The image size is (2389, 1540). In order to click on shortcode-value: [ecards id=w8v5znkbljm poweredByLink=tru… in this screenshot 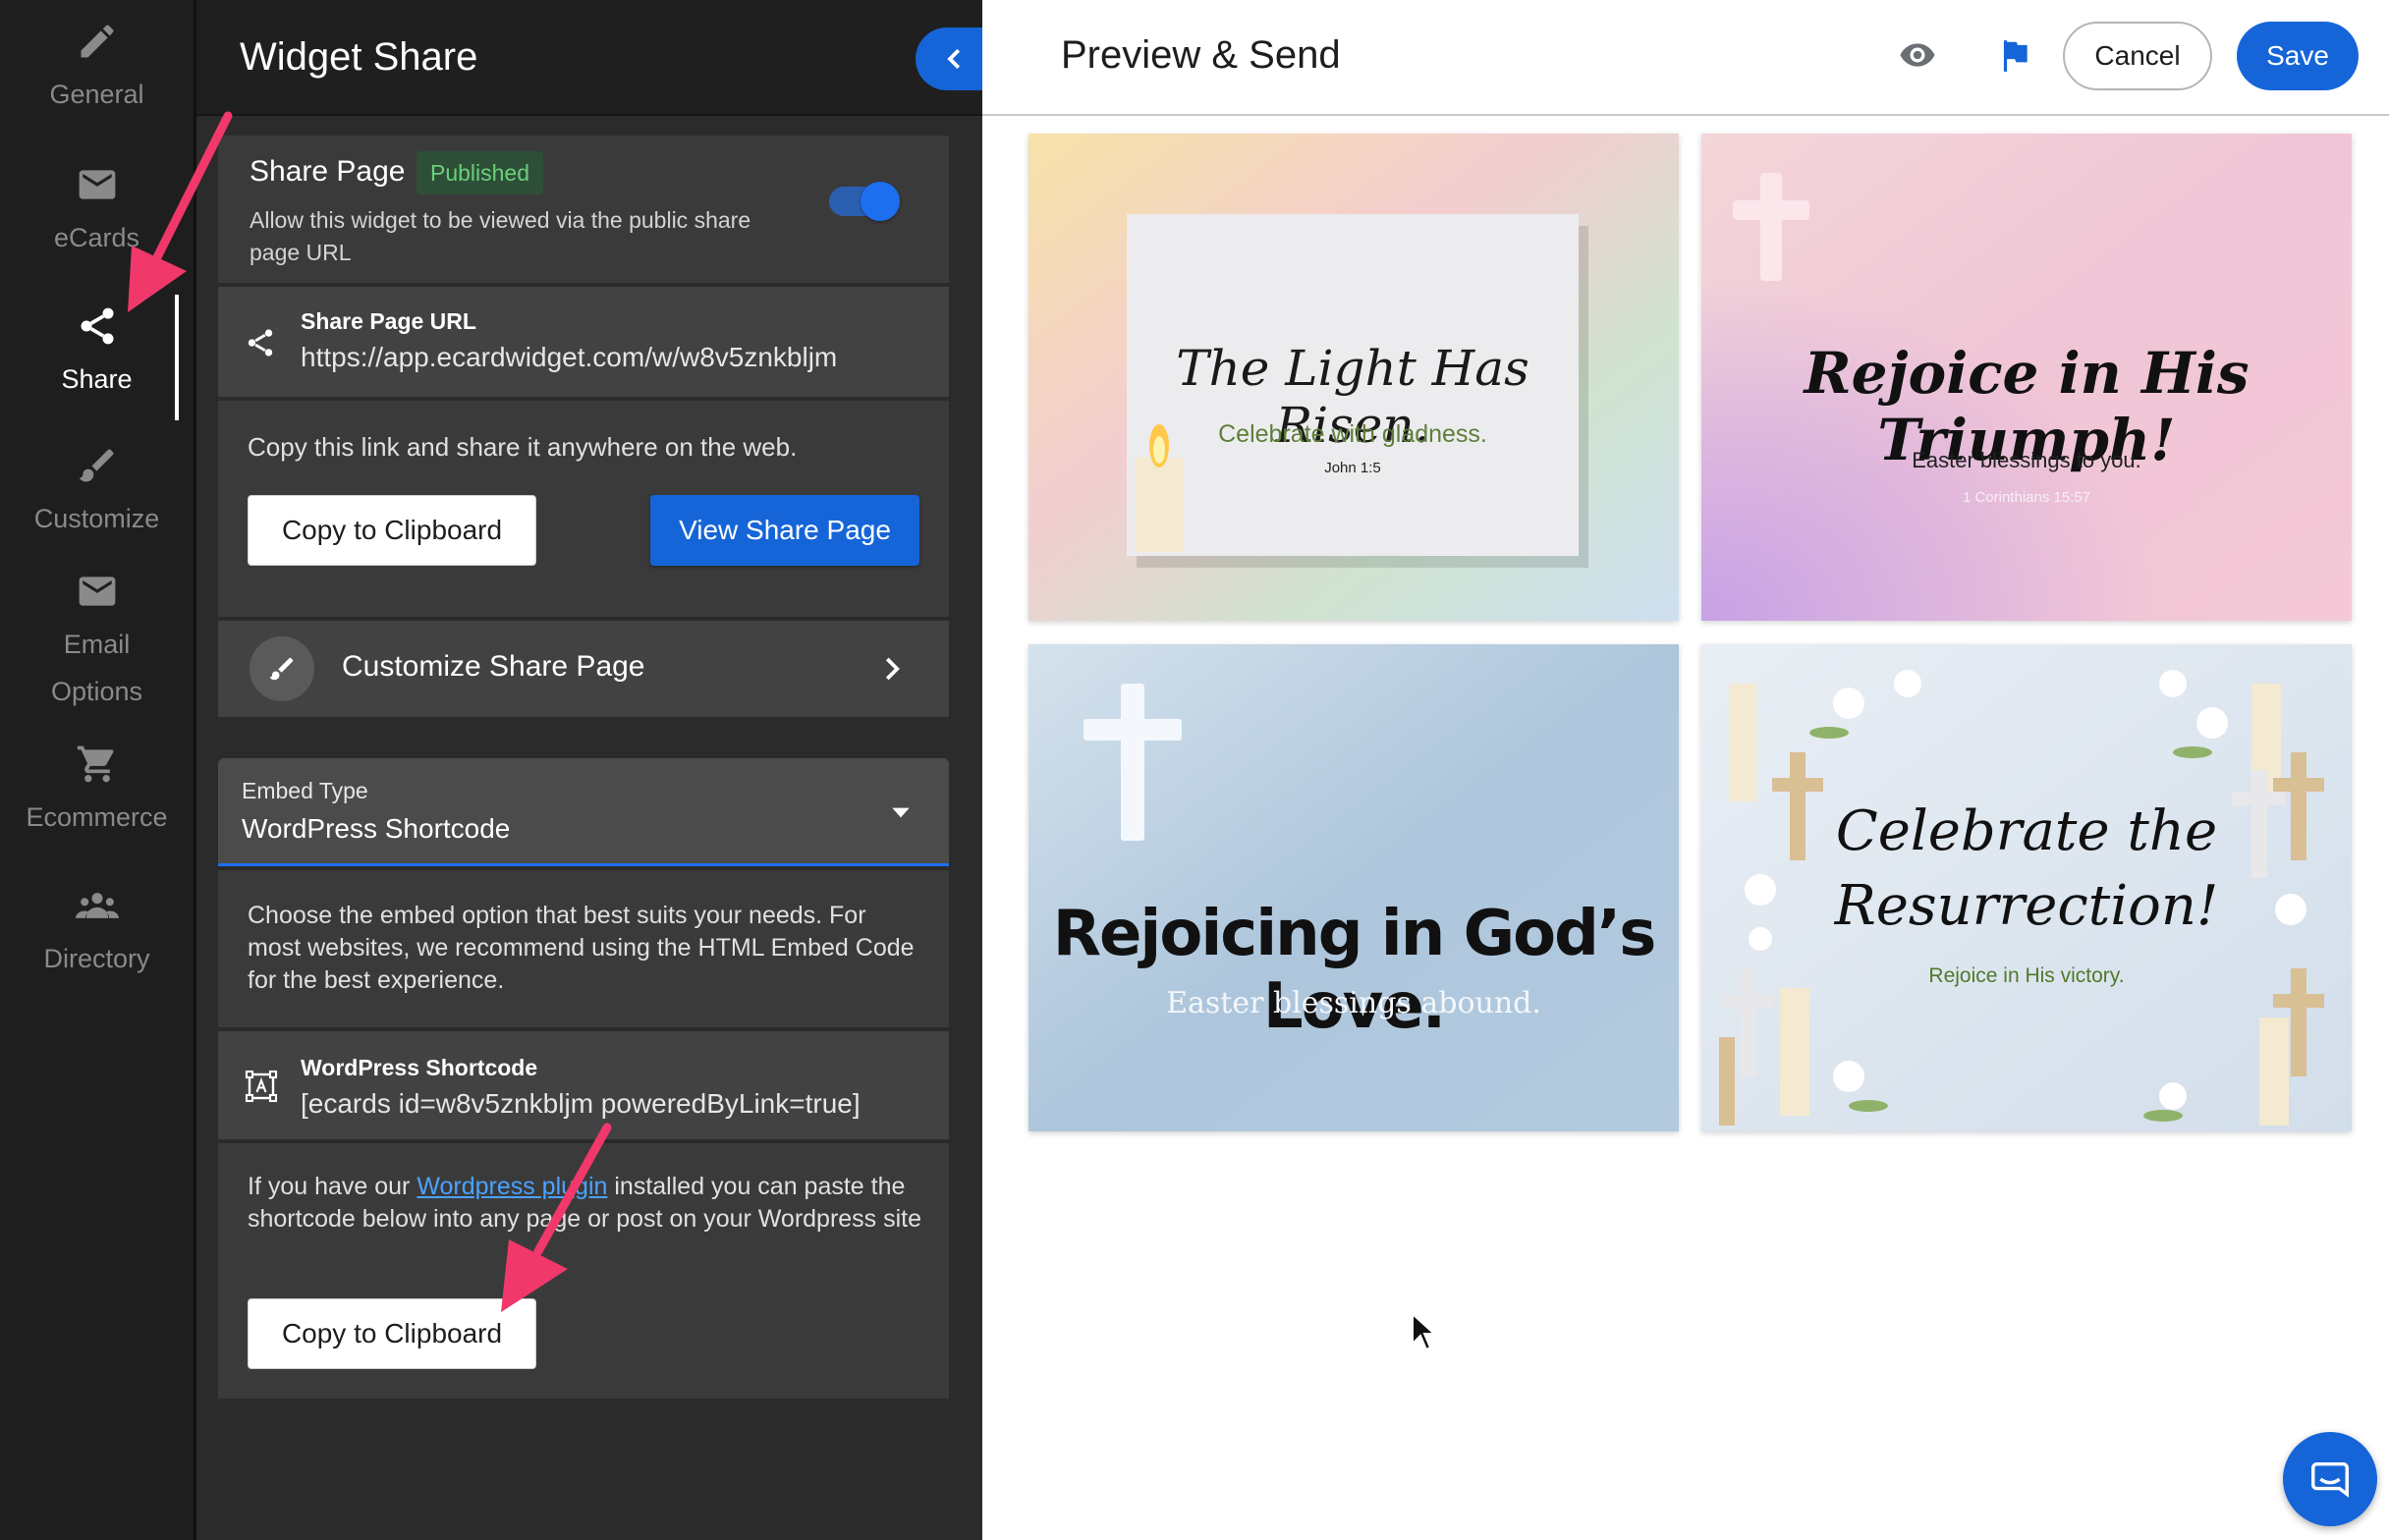, I will do `click(581, 1104)`.